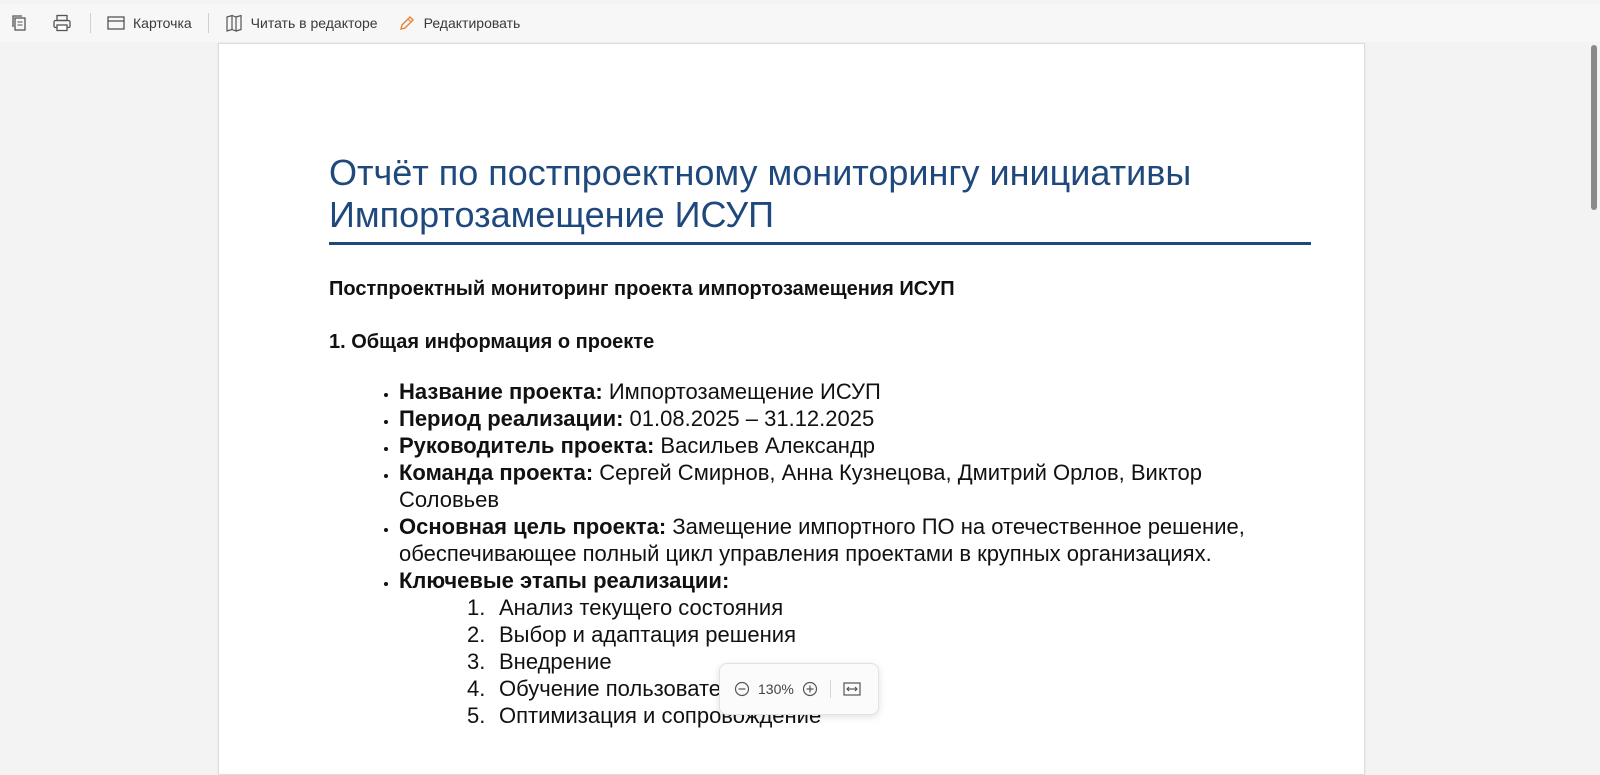 This screenshot has width=1600, height=775. Describe the element at coordinates (883, 634) in the screenshot. I see `stage-item: 2. Выбор и адаптация решения` at that location.